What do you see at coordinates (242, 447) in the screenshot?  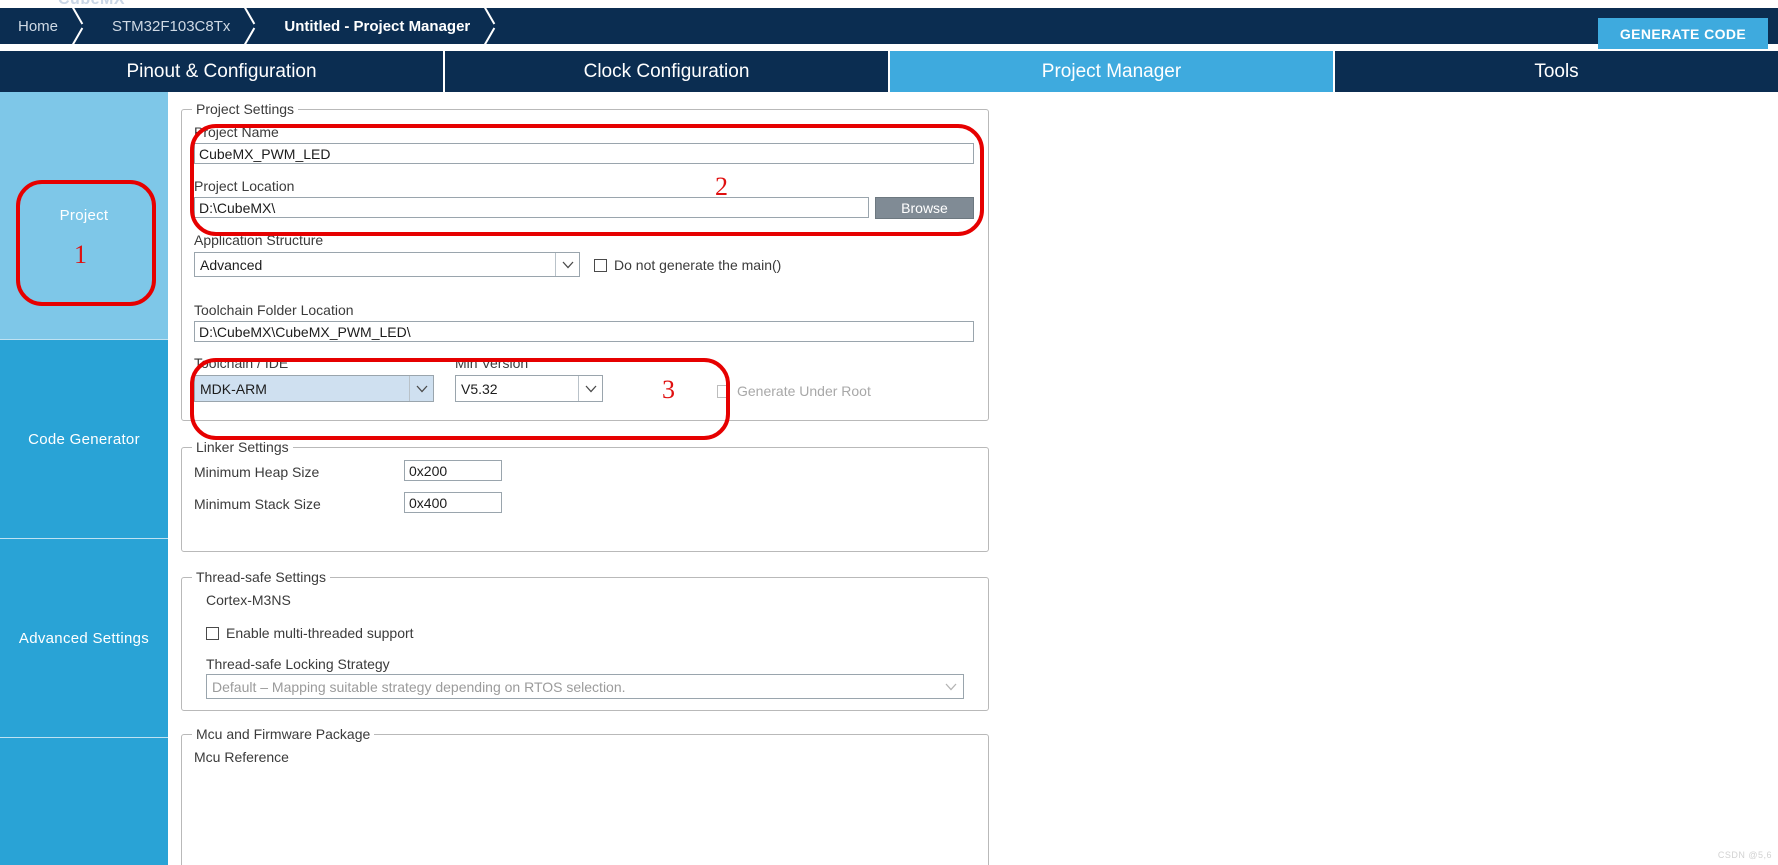 I see `linker-settings-title: Linker Settings` at bounding box center [242, 447].